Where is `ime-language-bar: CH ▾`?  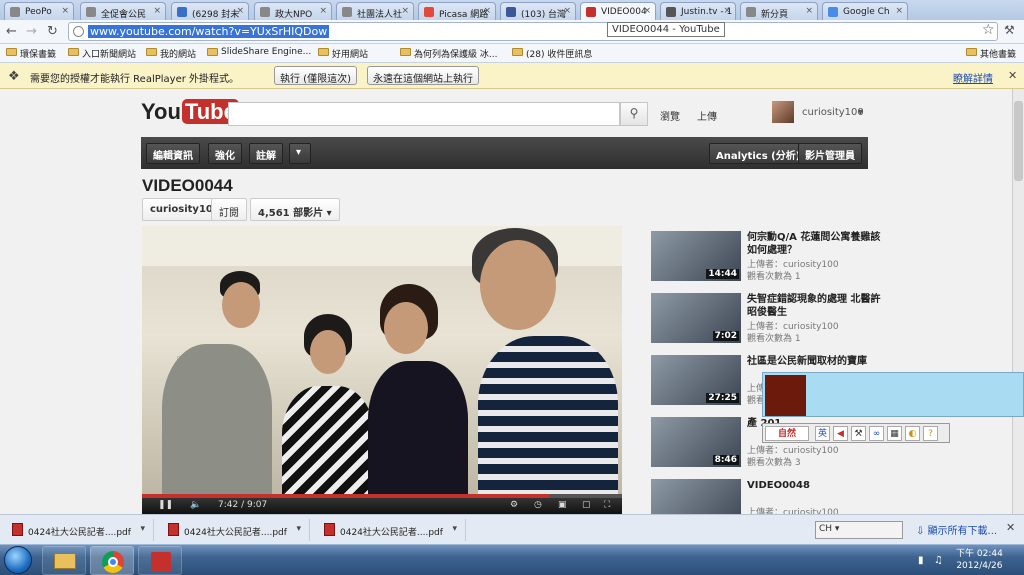
ime-language-bar: CH ▾ is located at coordinates (859, 530).